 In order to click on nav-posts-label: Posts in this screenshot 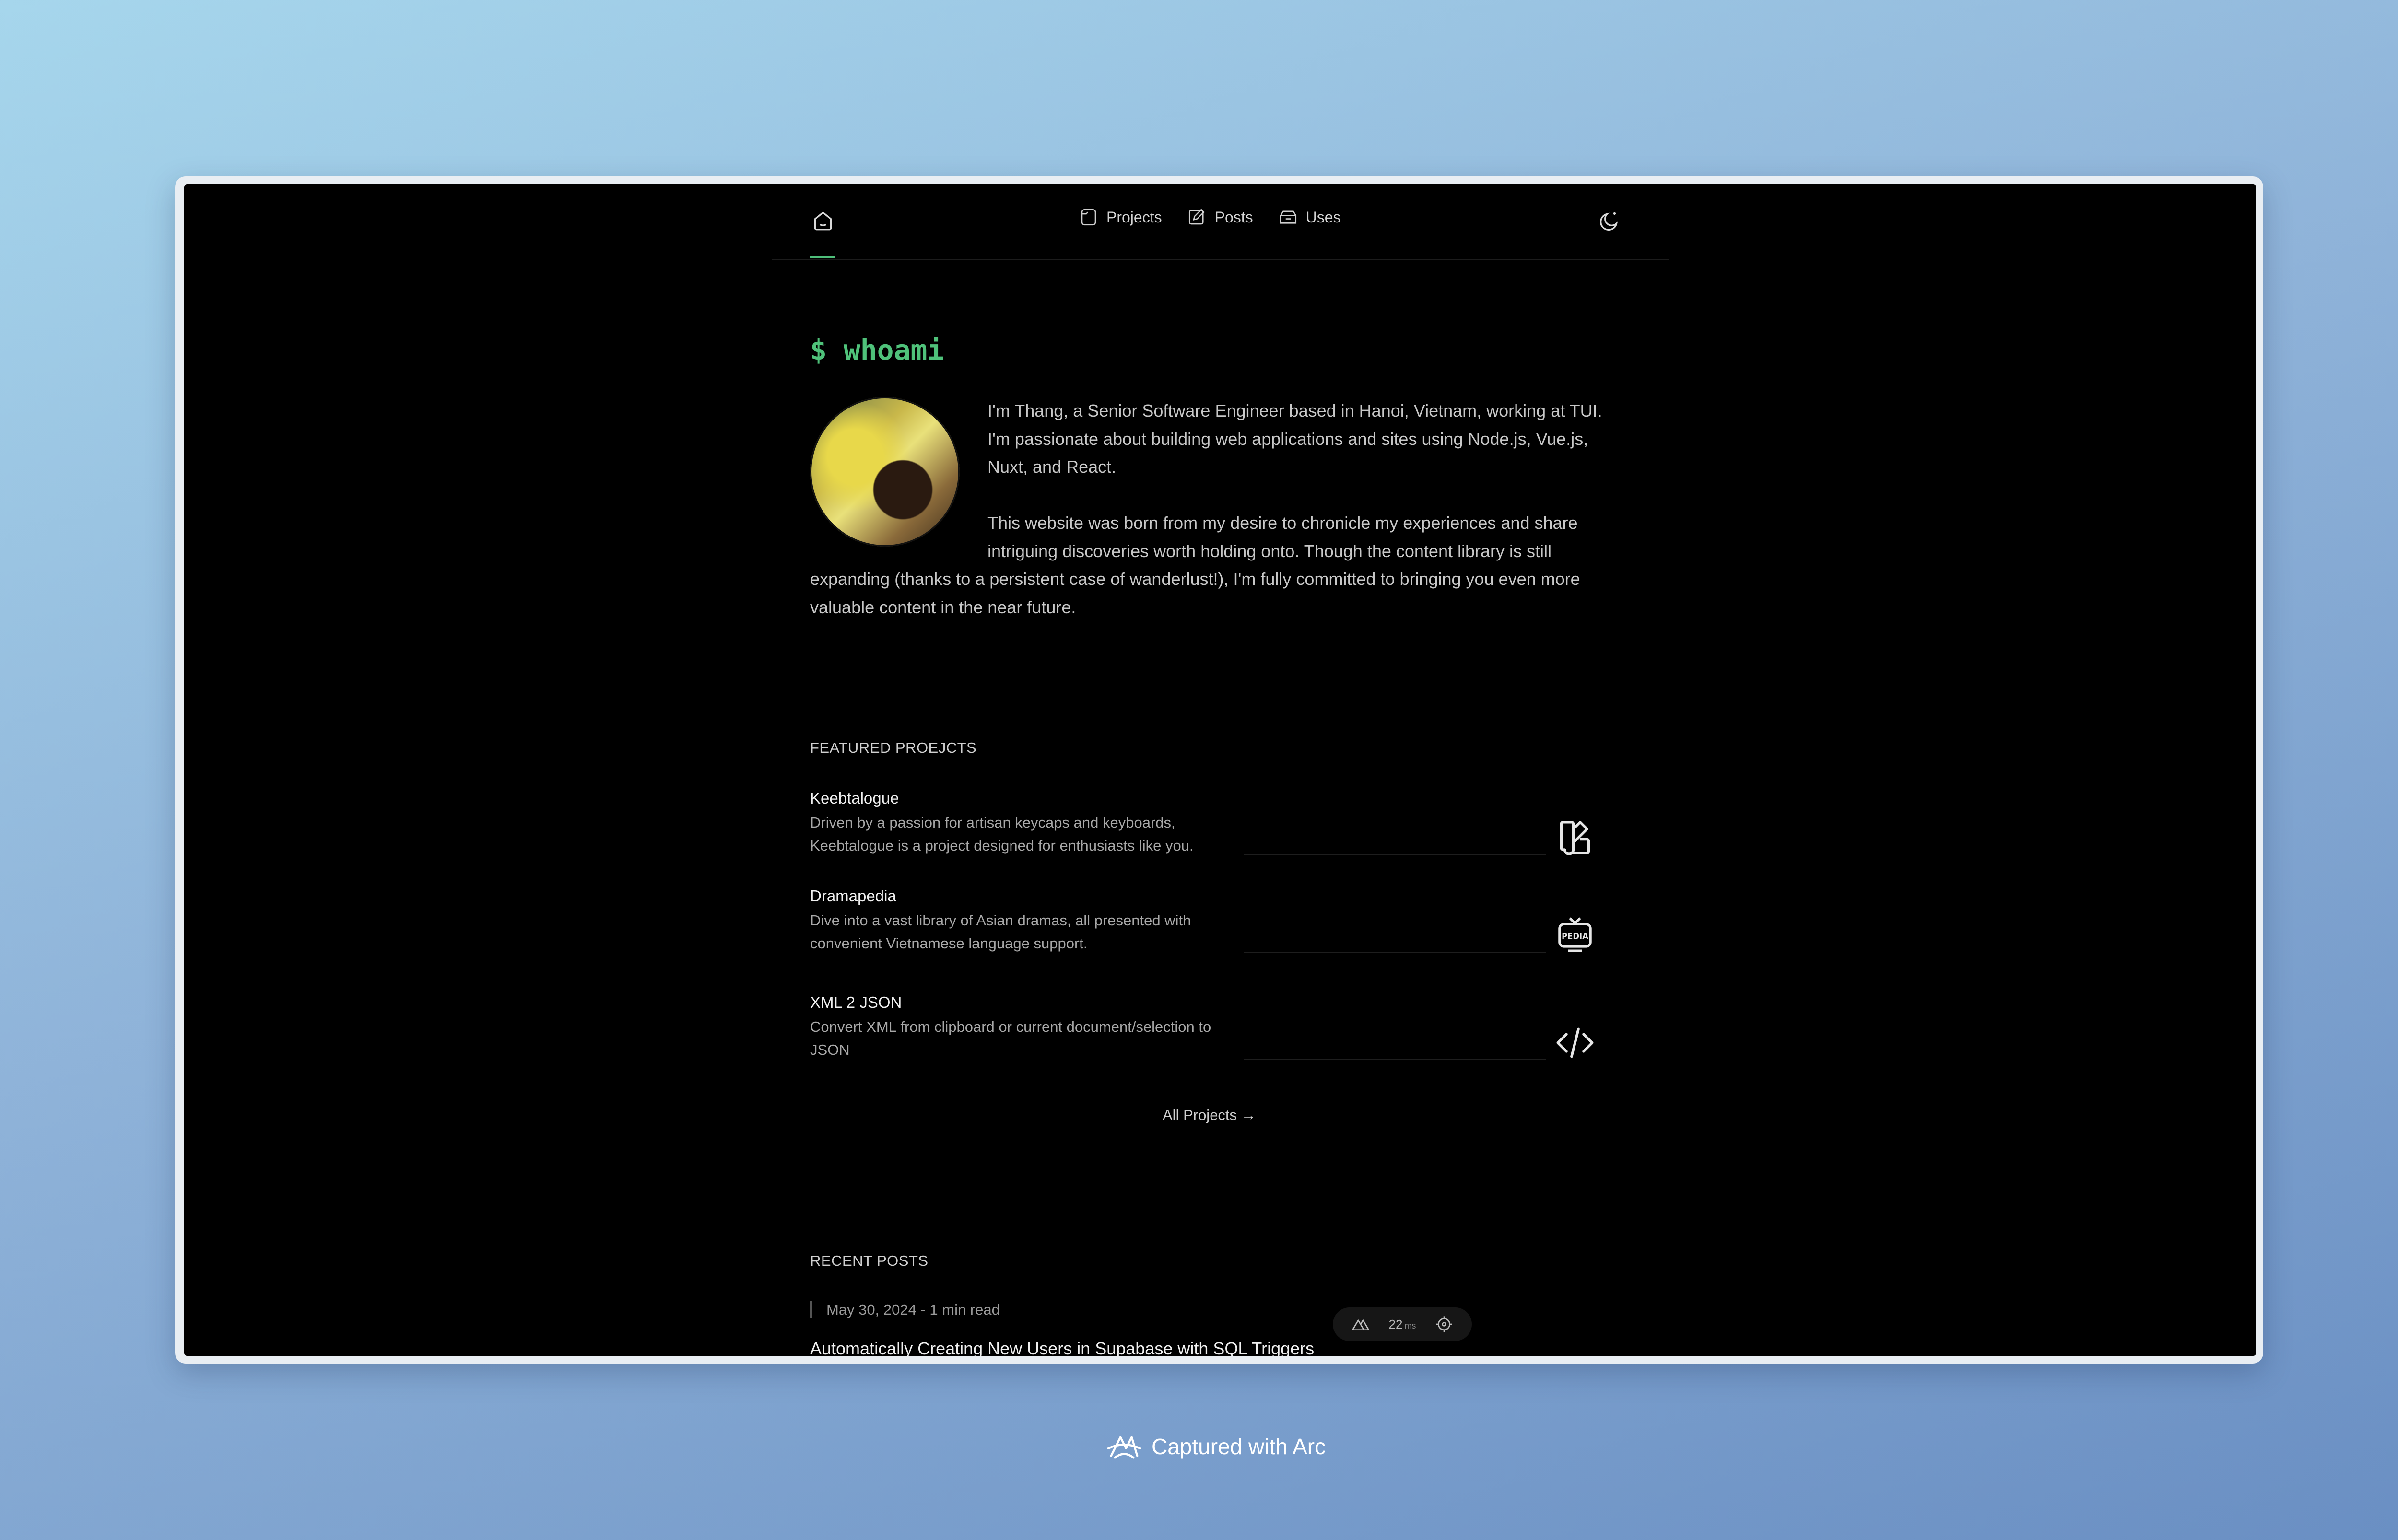, I will do `click(1233, 217)`.